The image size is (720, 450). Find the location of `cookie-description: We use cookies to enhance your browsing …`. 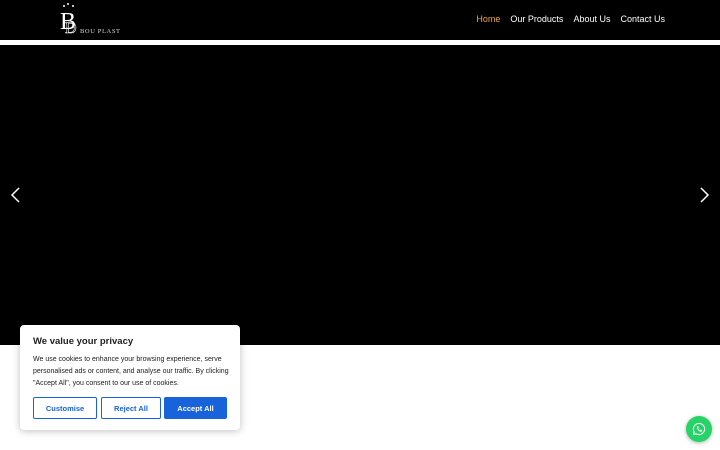

cookie-description: We use cookies to enhance your browsing … is located at coordinates (131, 371).